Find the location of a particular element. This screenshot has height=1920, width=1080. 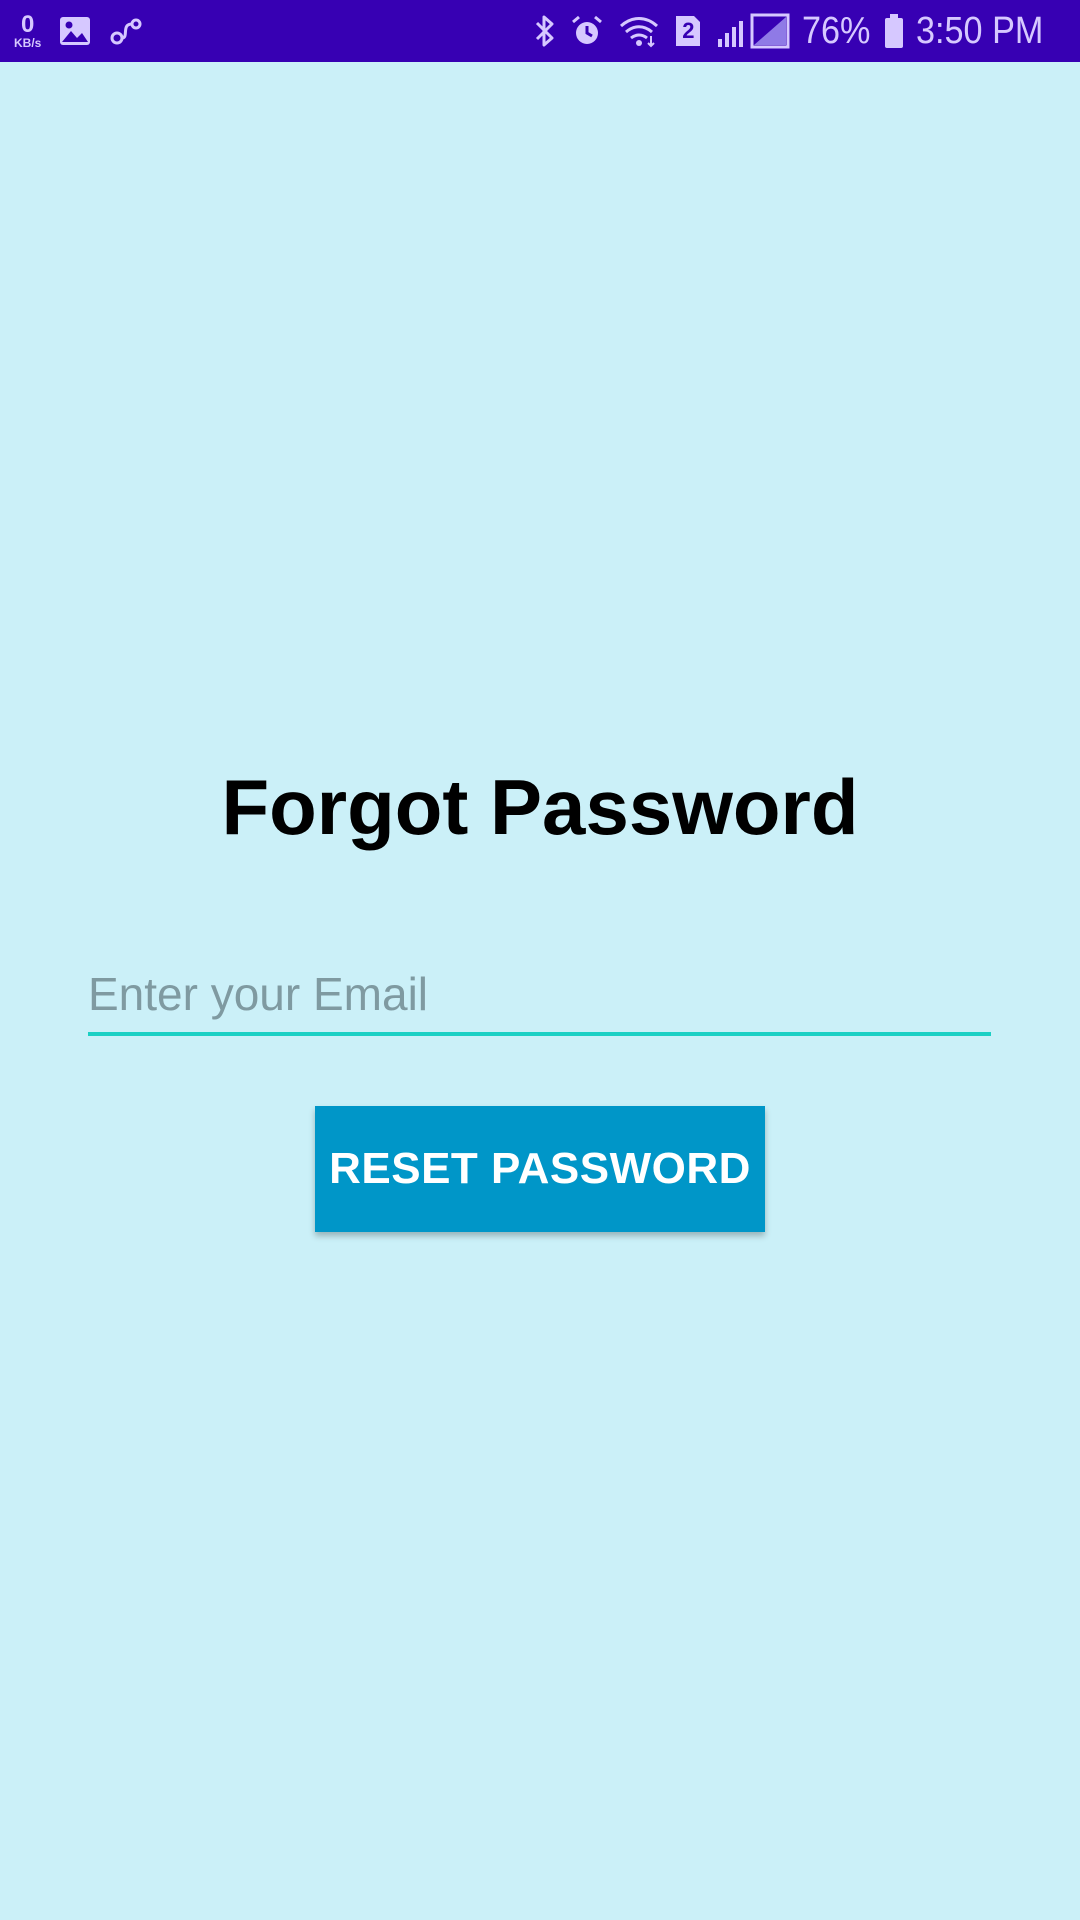

network-speed-indicator: 0 KB/s is located at coordinates (28, 30).